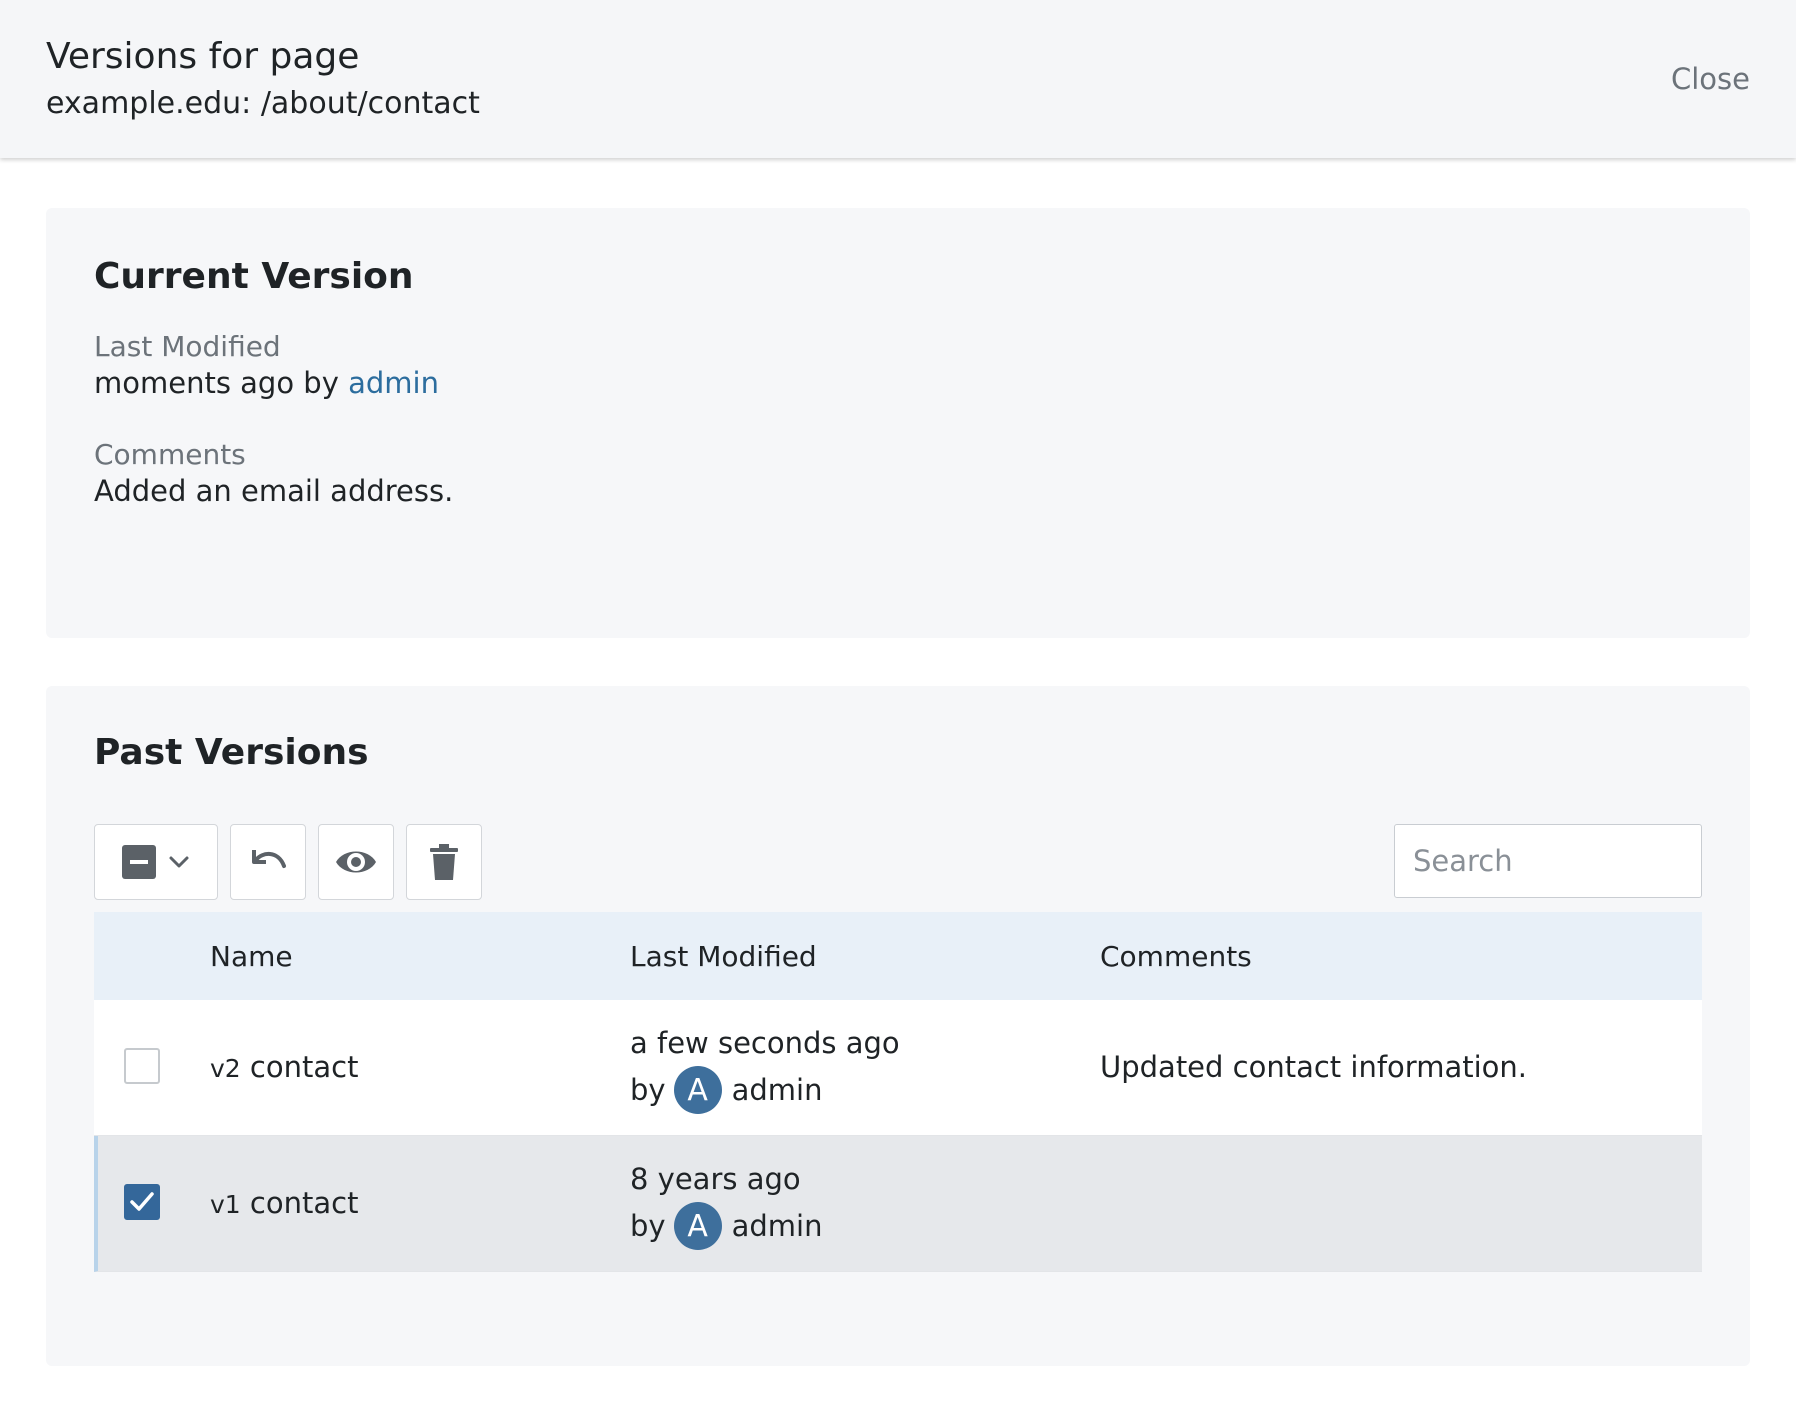 This screenshot has height=1414, width=1796. What do you see at coordinates (898, 1204) in the screenshot?
I see `table-row: v1 contact 8 years ago by A admin` at bounding box center [898, 1204].